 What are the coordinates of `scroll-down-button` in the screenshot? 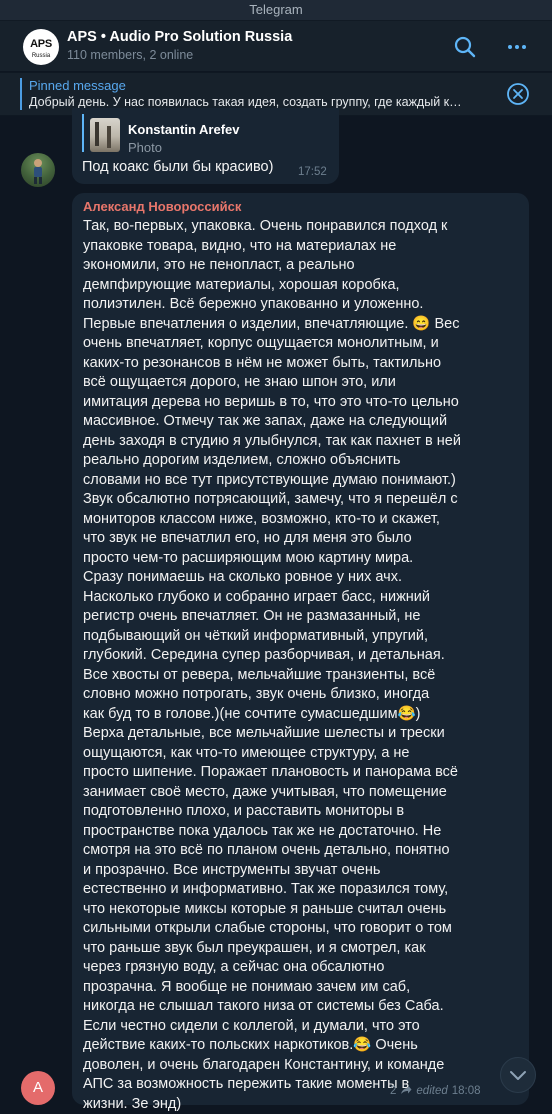 It's located at (518, 1075).